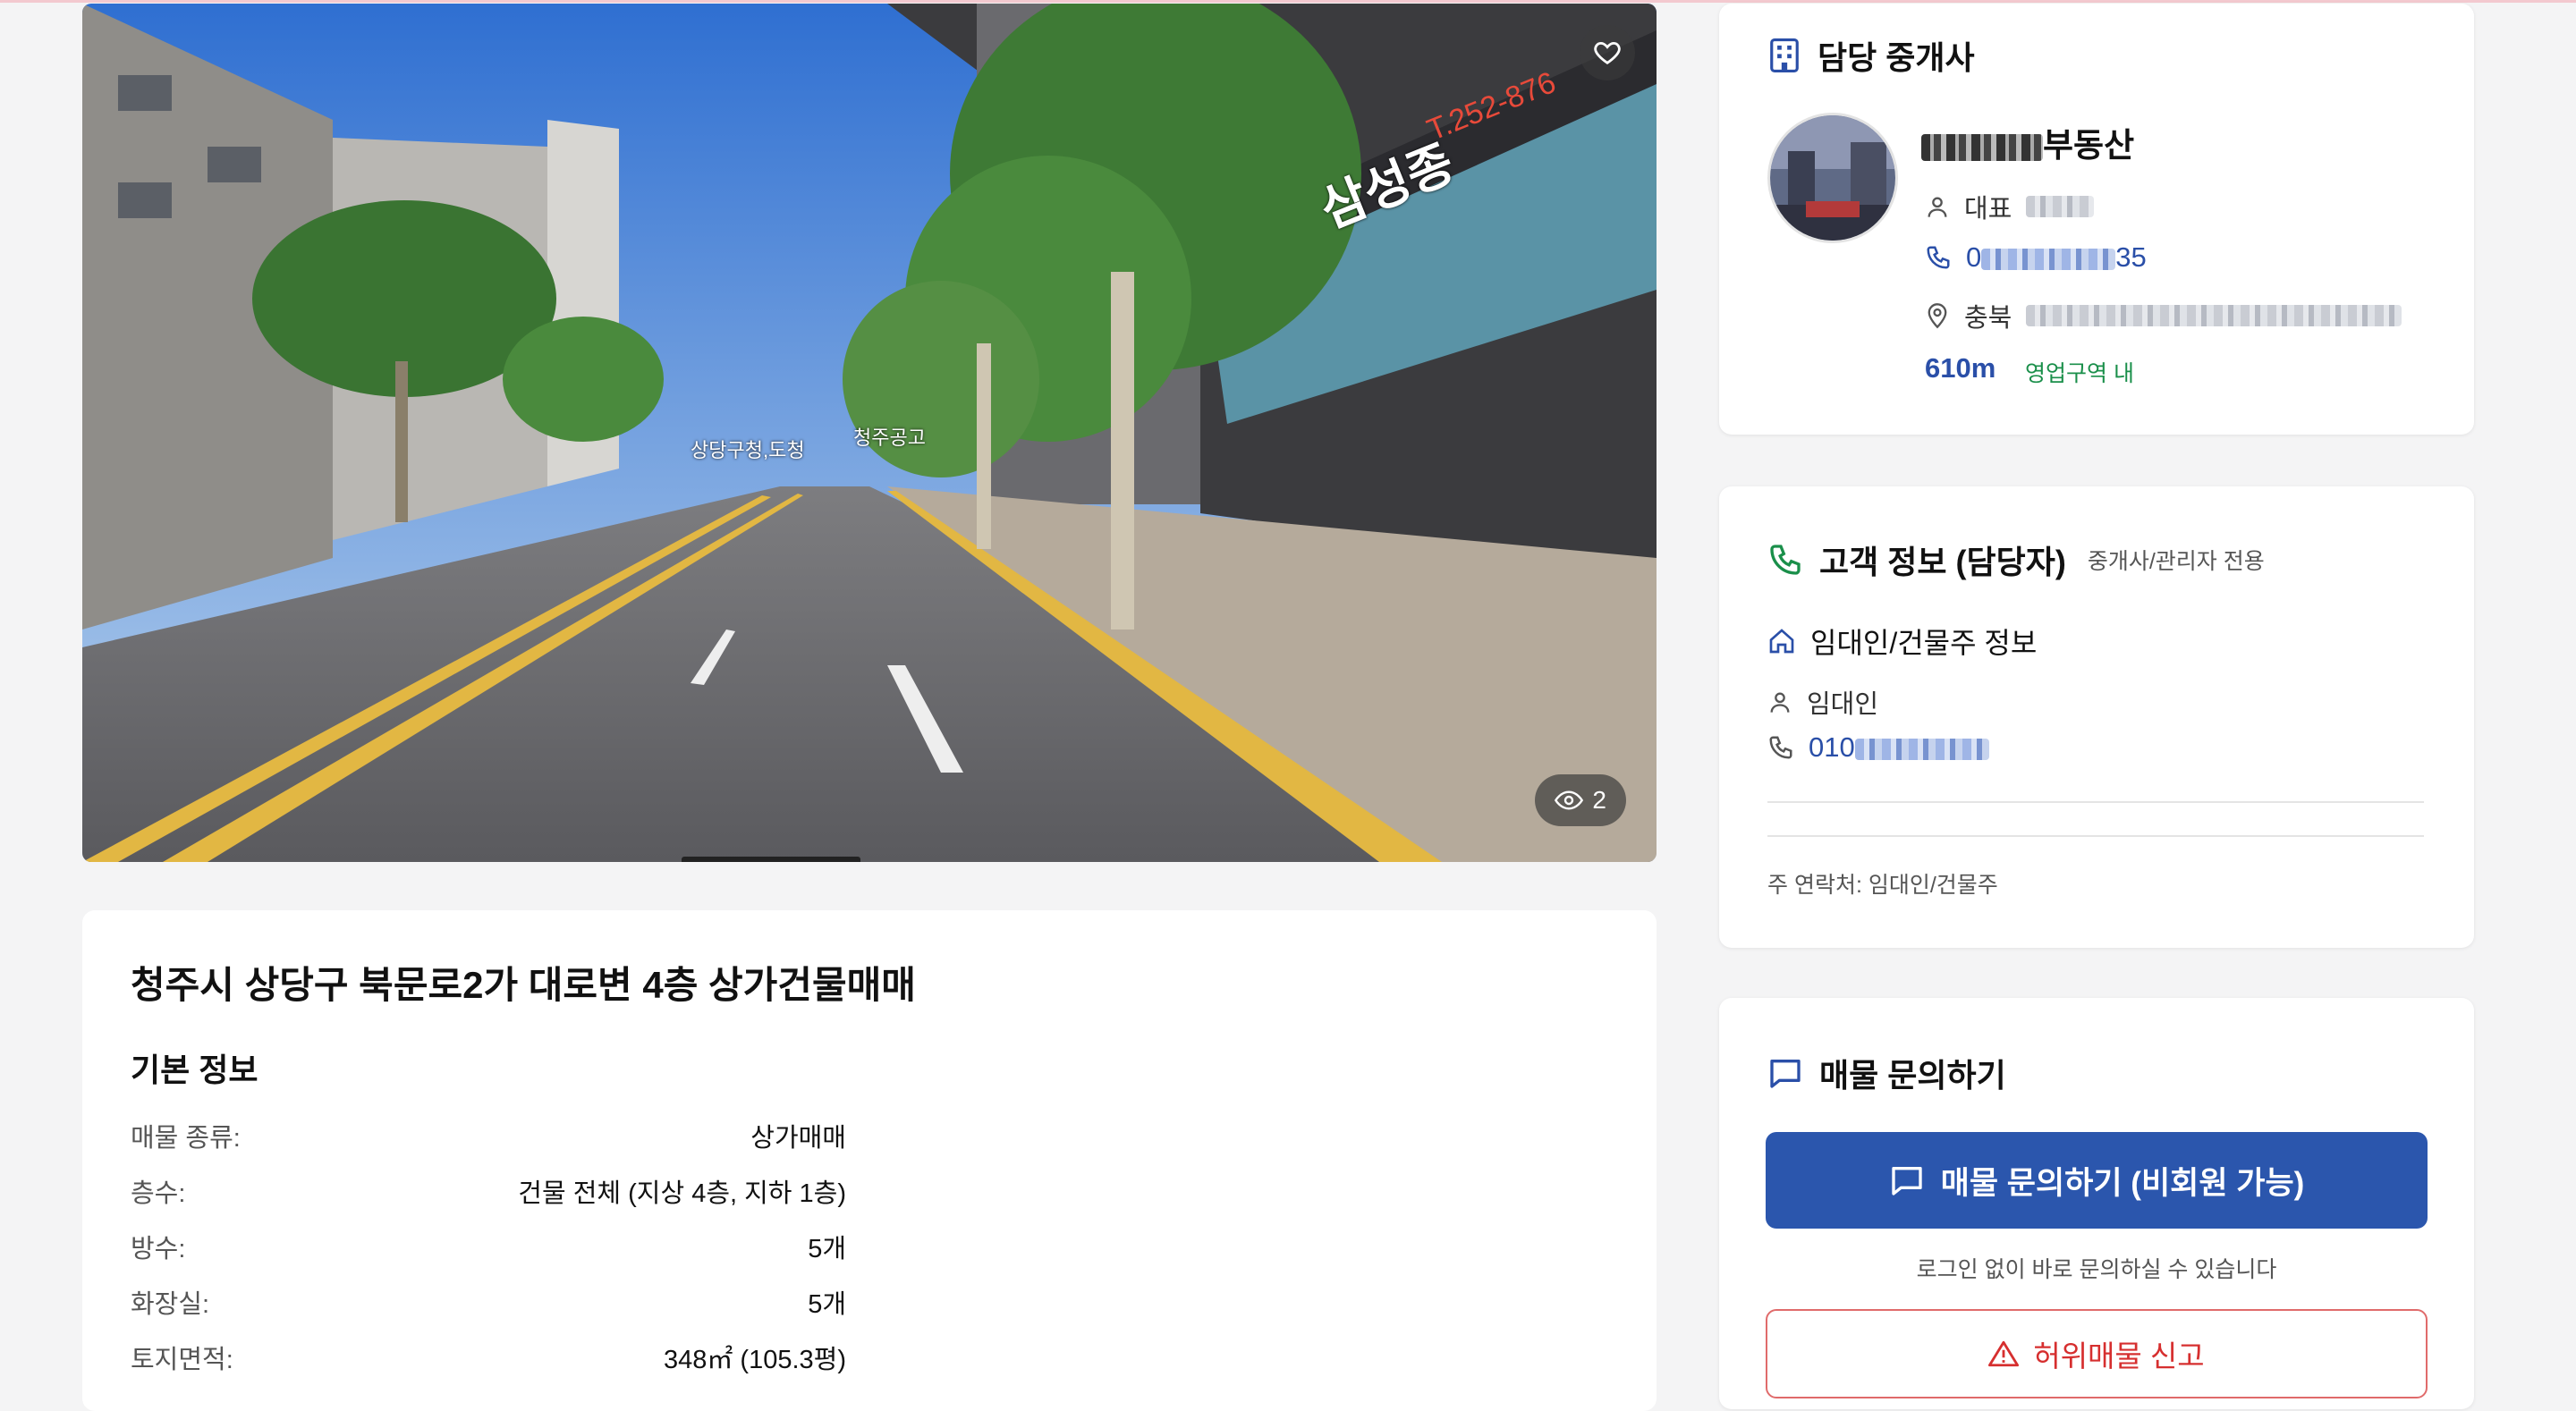 The width and height of the screenshot is (2576, 1411). I want to click on info-value: 348㎡ (105.3평), so click(754, 1360).